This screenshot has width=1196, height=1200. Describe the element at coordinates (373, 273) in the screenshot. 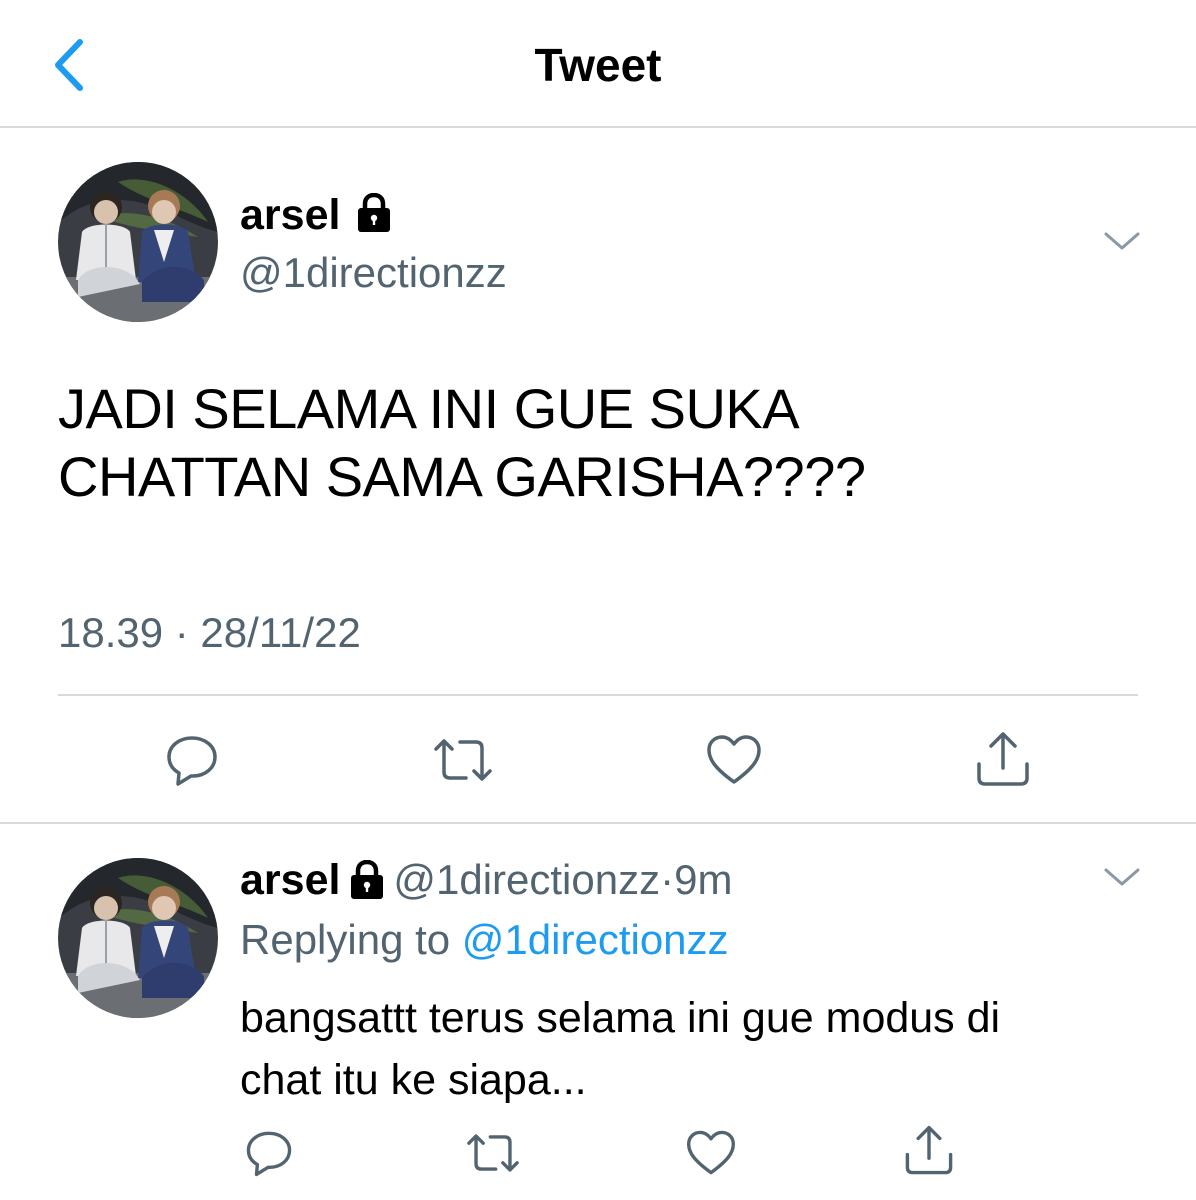

I see `author-handle: @1directionzz` at that location.